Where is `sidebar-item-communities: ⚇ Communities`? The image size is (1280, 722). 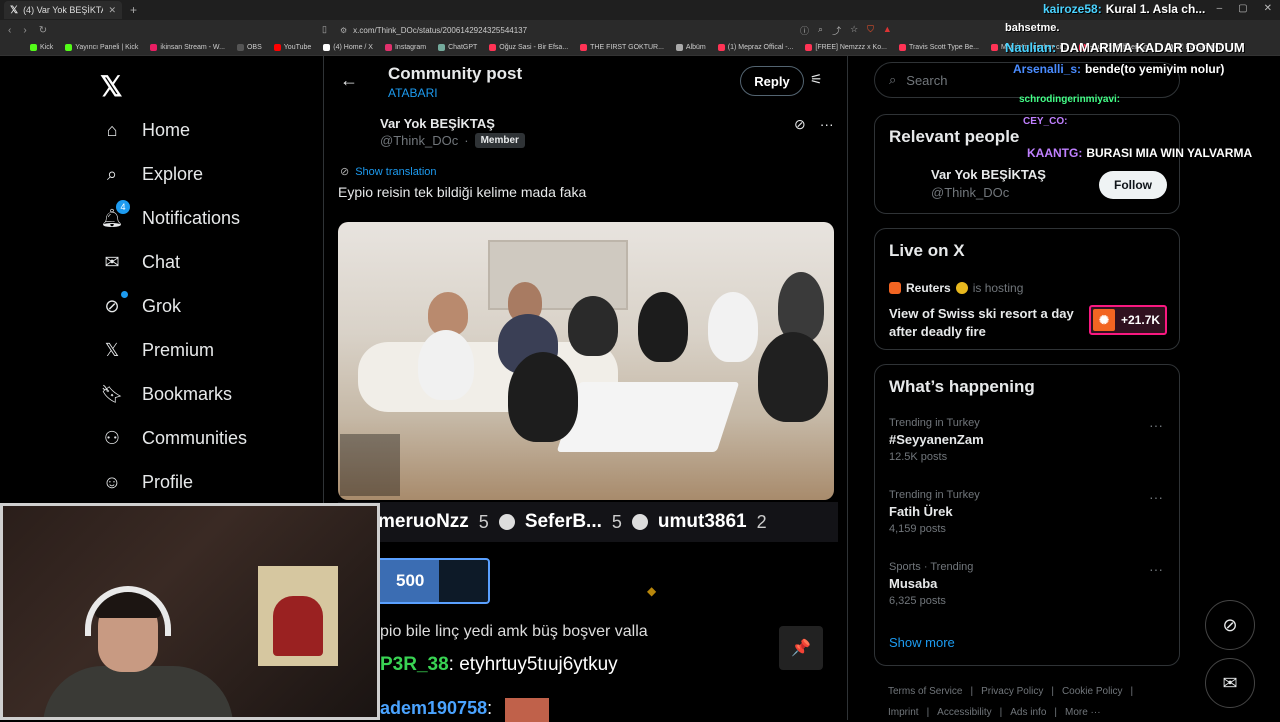 sidebar-item-communities: ⚇ Communities is located at coordinates (173, 438).